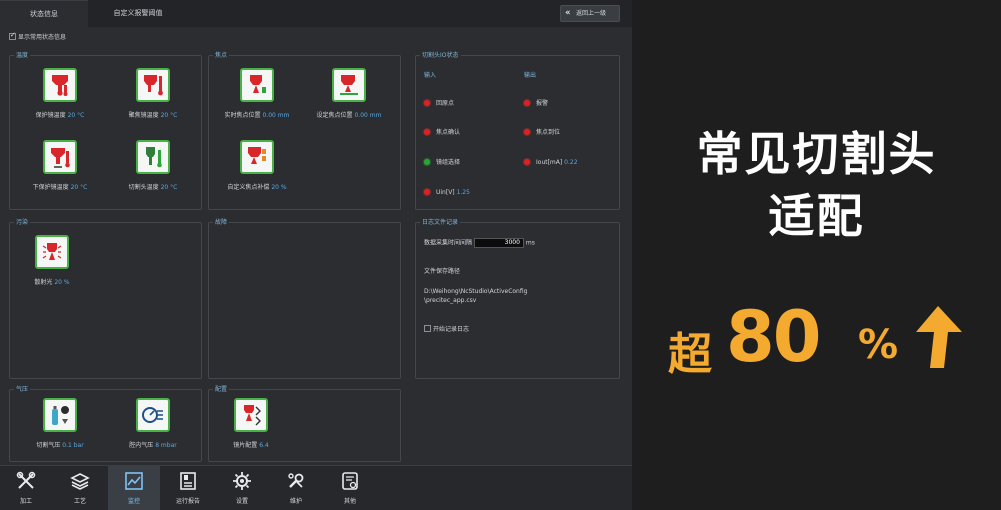 The image size is (1001, 510). What do you see at coordinates (304, 298) in the screenshot?
I see `fault-panel: 故障` at bounding box center [304, 298].